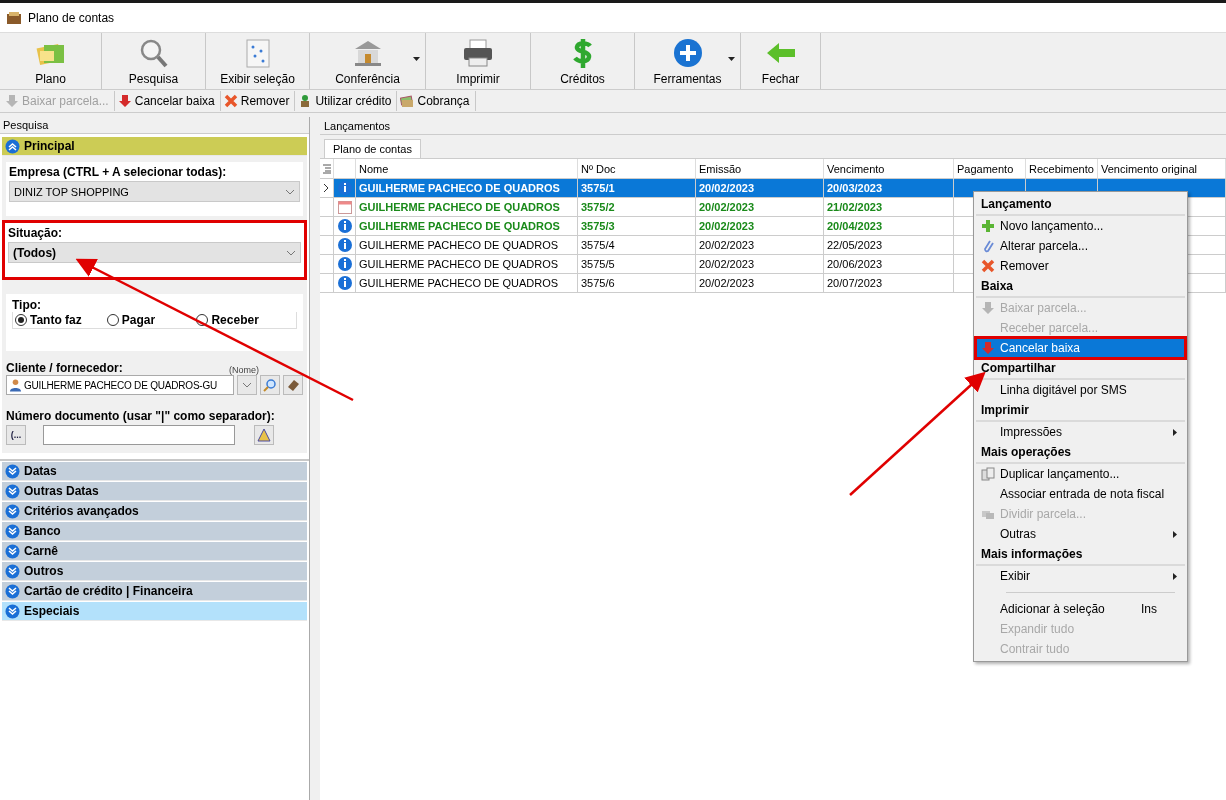 The width and height of the screenshot is (1226, 800). What do you see at coordinates (478, 53) in the screenshot?
I see `printer-icon` at bounding box center [478, 53].